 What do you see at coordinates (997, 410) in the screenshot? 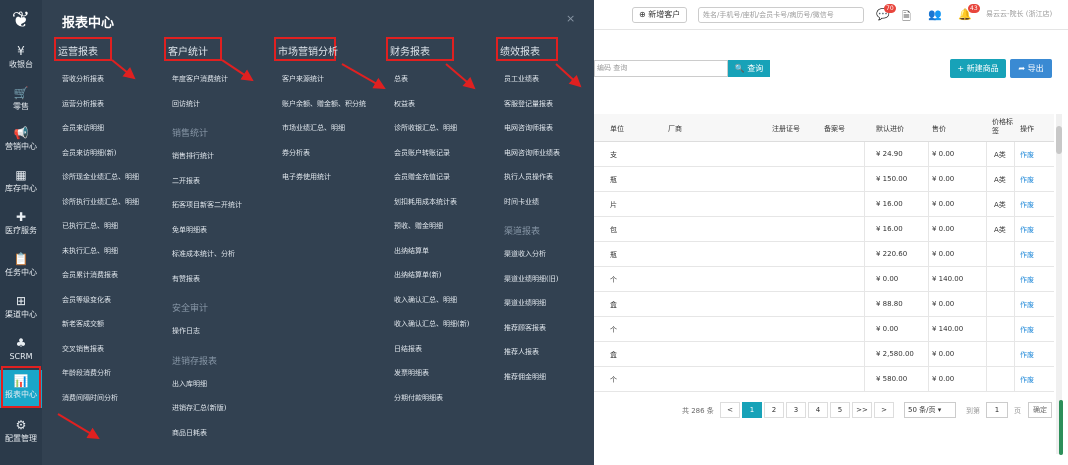
I see `goto-page-input: 1` at bounding box center [997, 410].